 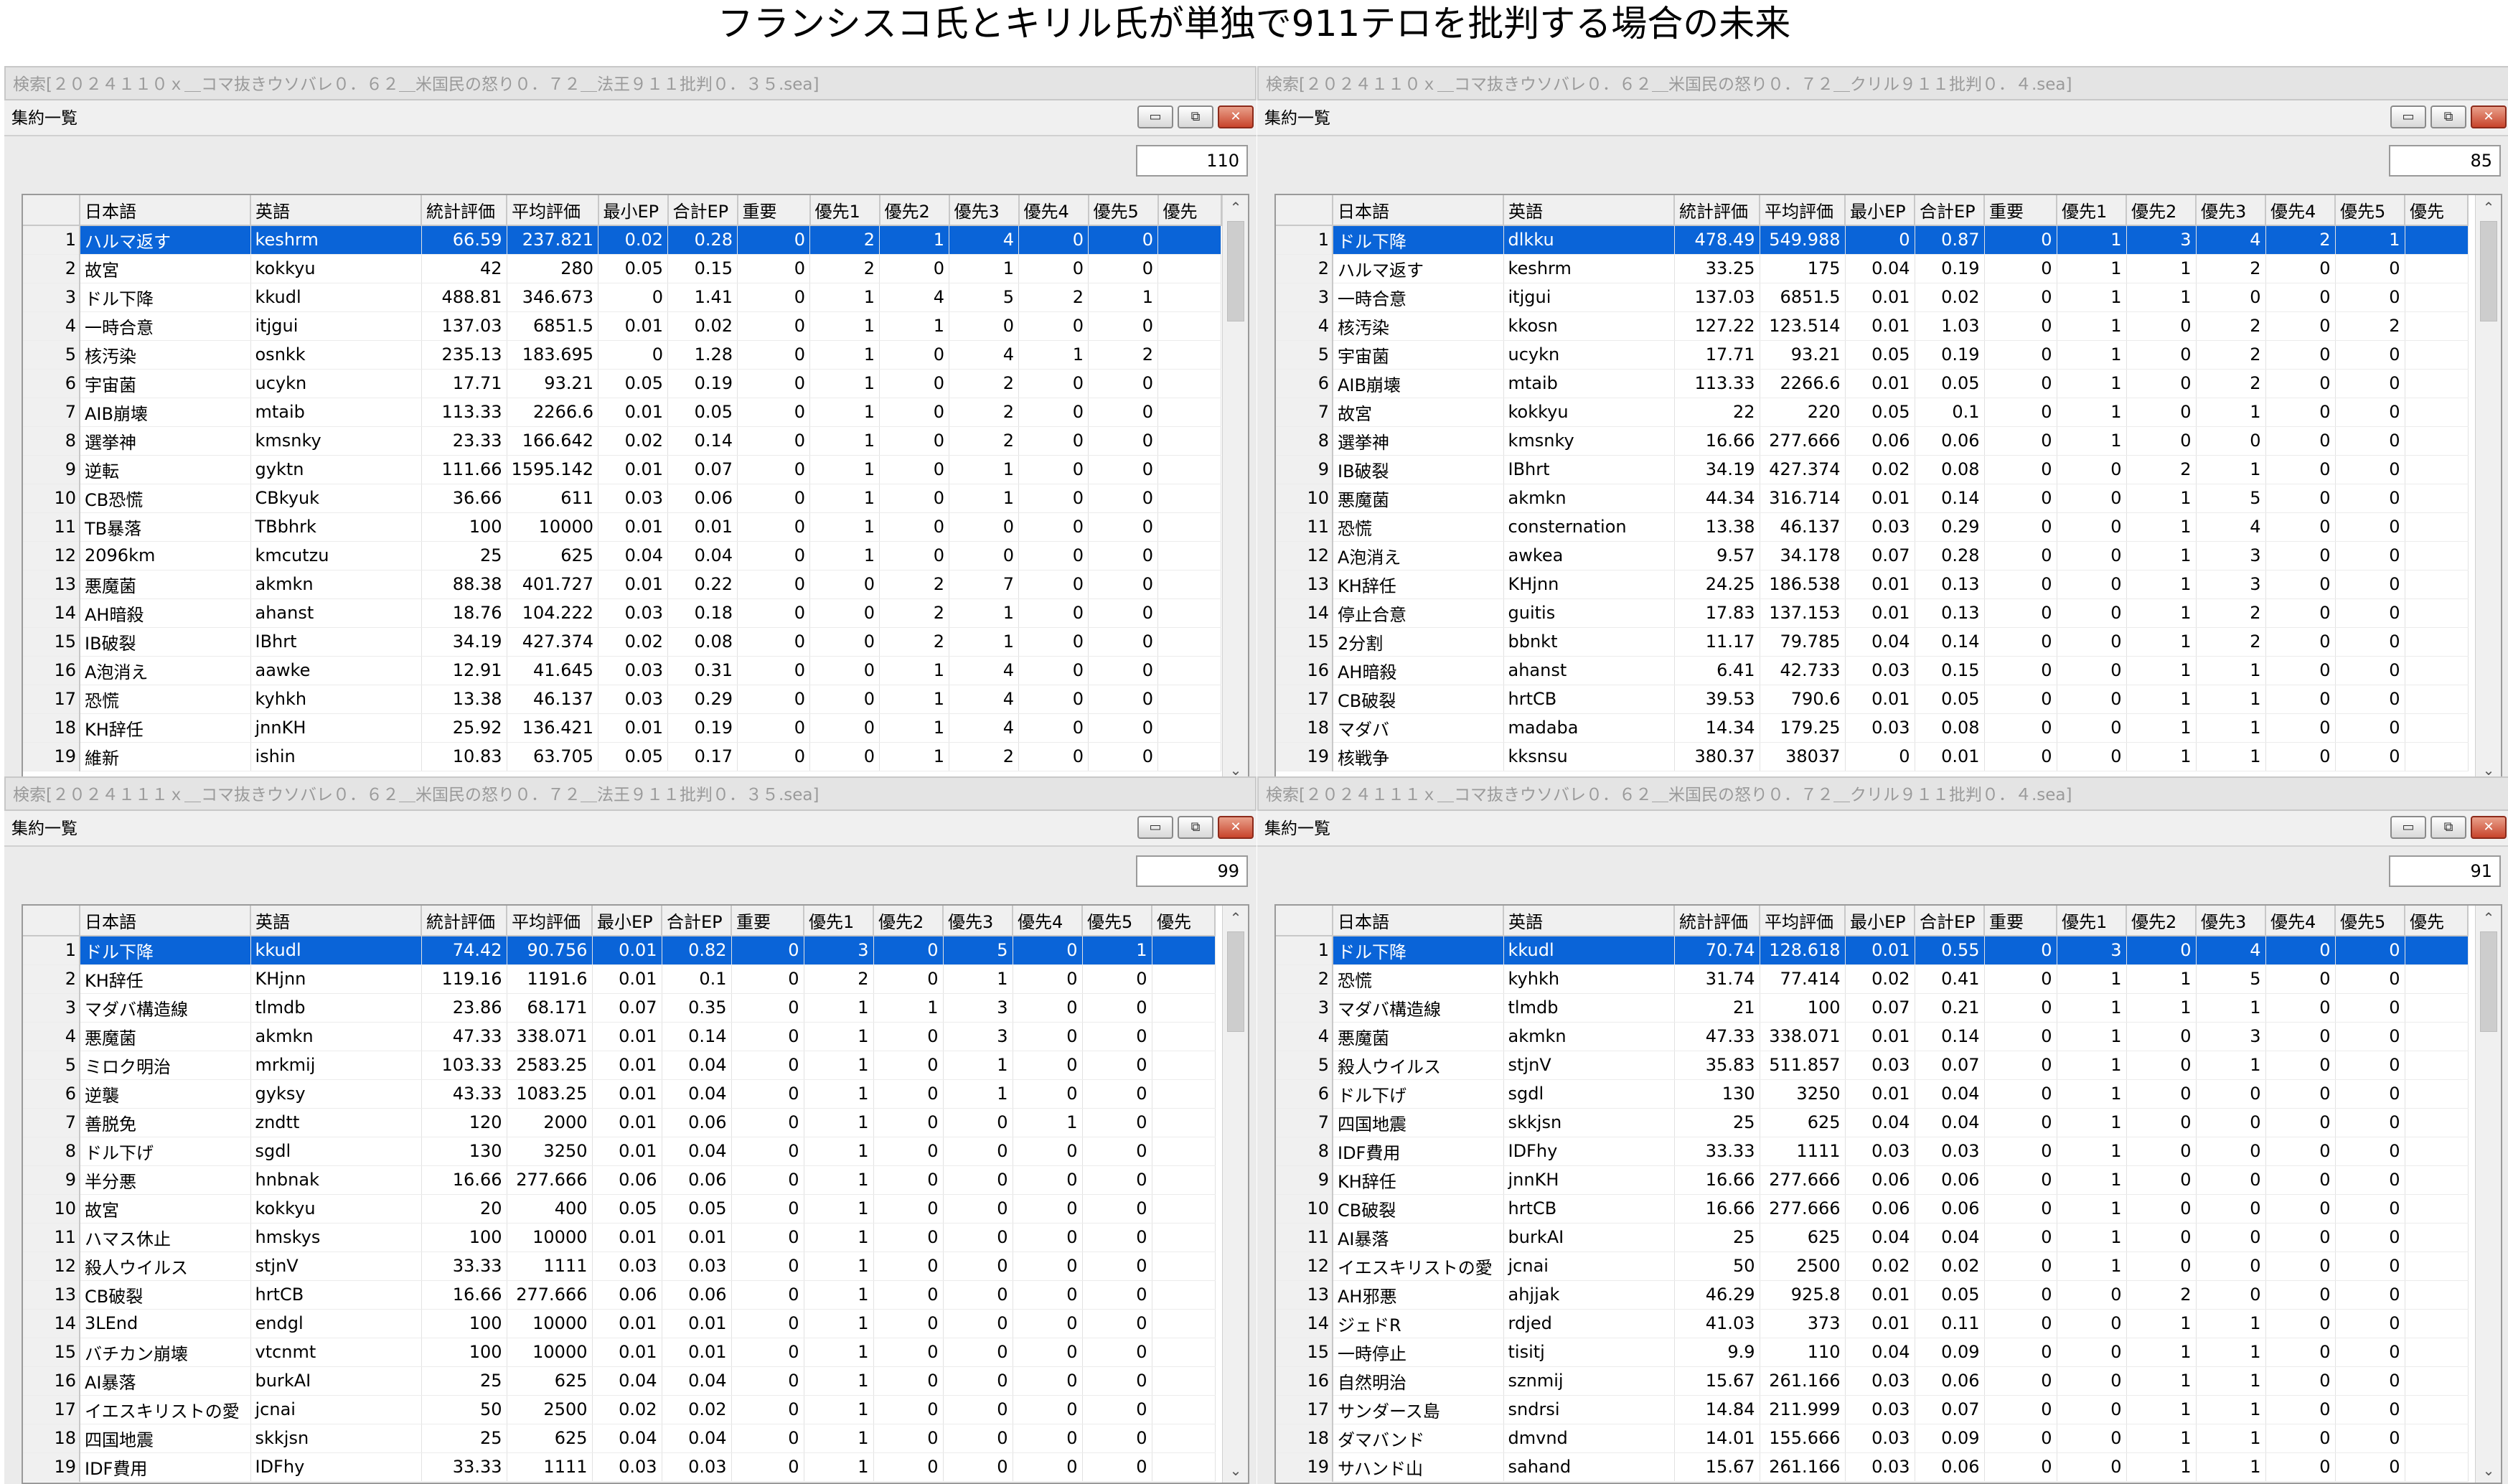 What do you see at coordinates (1872, 670) in the screenshot?
I see `table-row: 16 AH暗殺 ahanst 6.41 42.733 0.03 0.15 0 0 1 1 0 0` at bounding box center [1872, 670].